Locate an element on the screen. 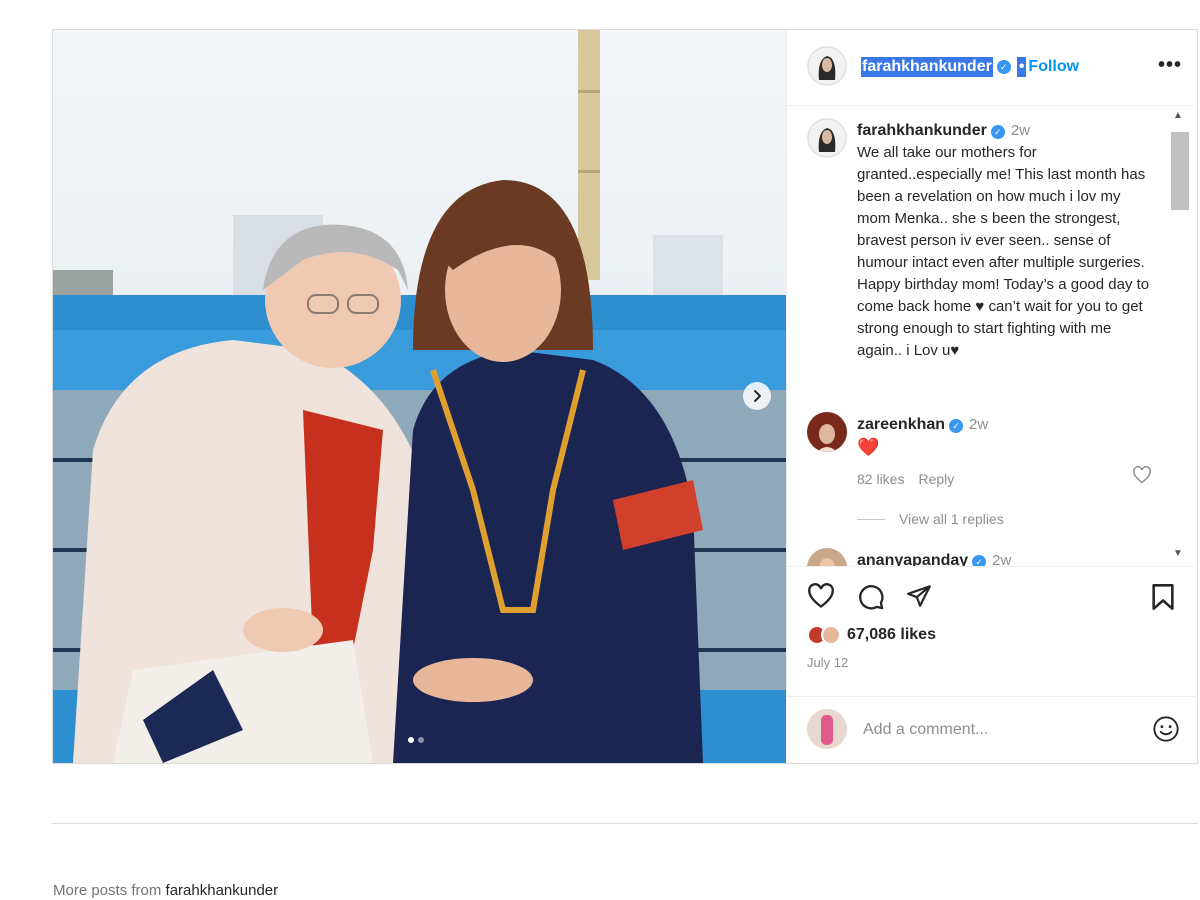 This screenshot has height=900, width=1200. more-options-button: ••• is located at coordinates (1170, 65).